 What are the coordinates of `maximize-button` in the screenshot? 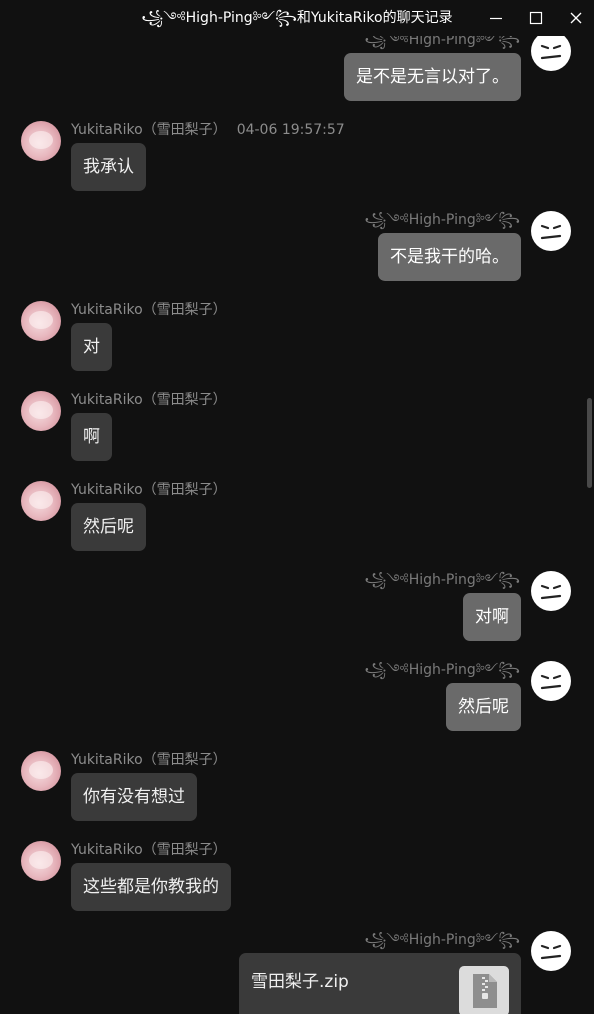 It's located at (536, 18).